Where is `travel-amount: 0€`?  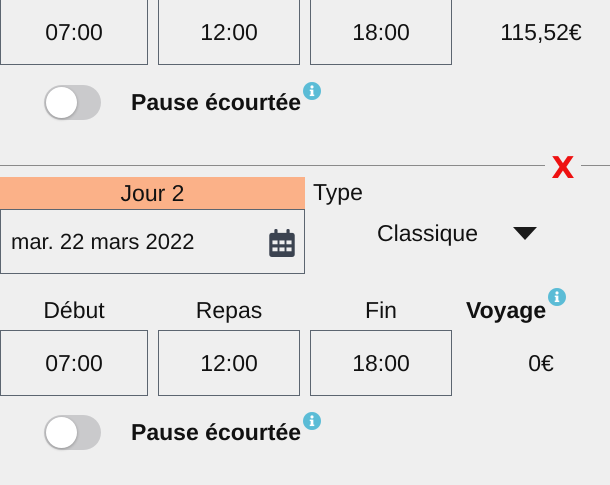
travel-amount: 0€ is located at coordinates (541, 363).